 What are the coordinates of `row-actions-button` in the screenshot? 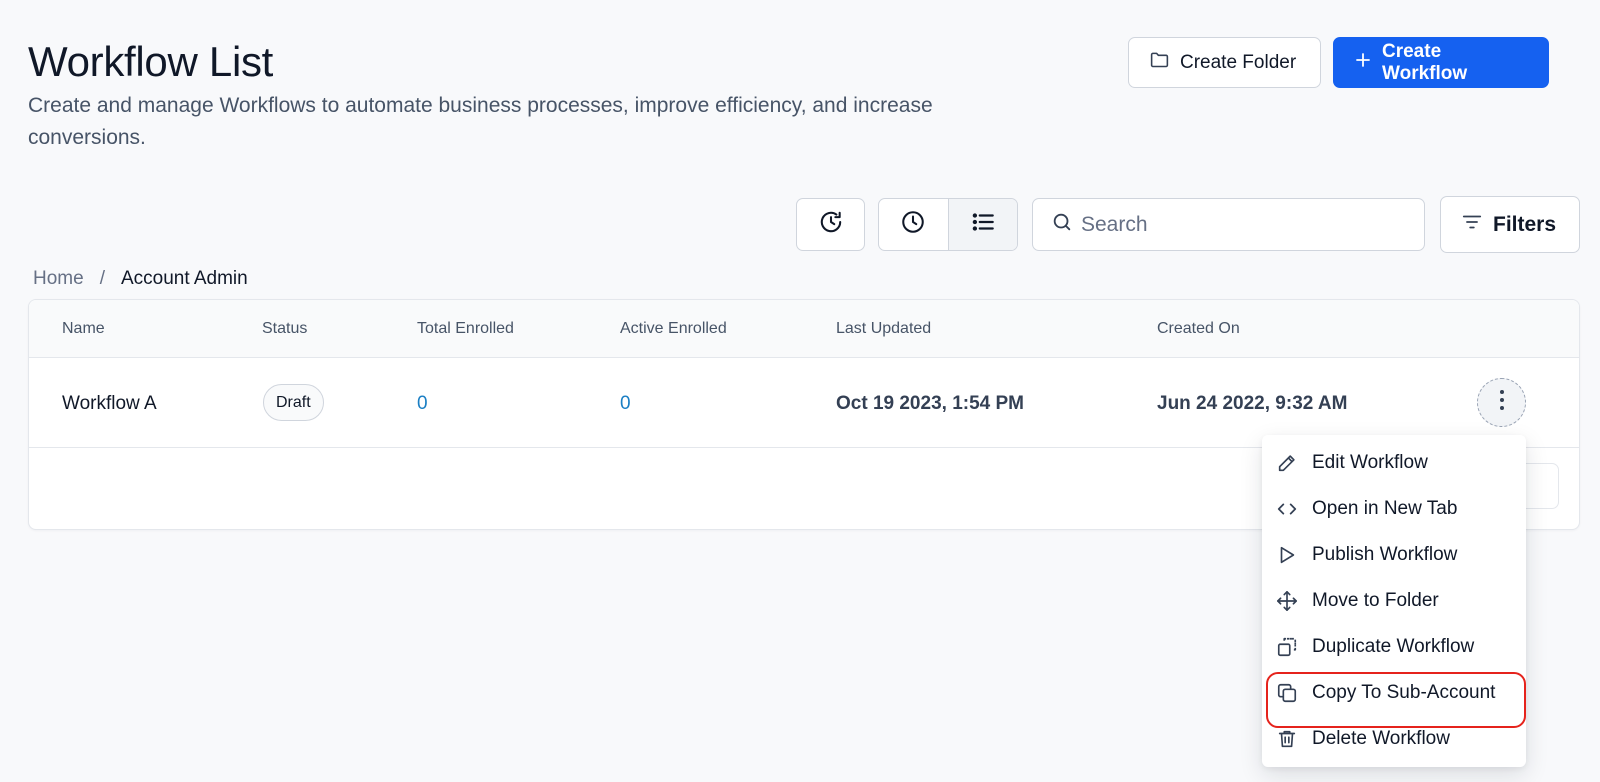 It's located at (1501, 402).